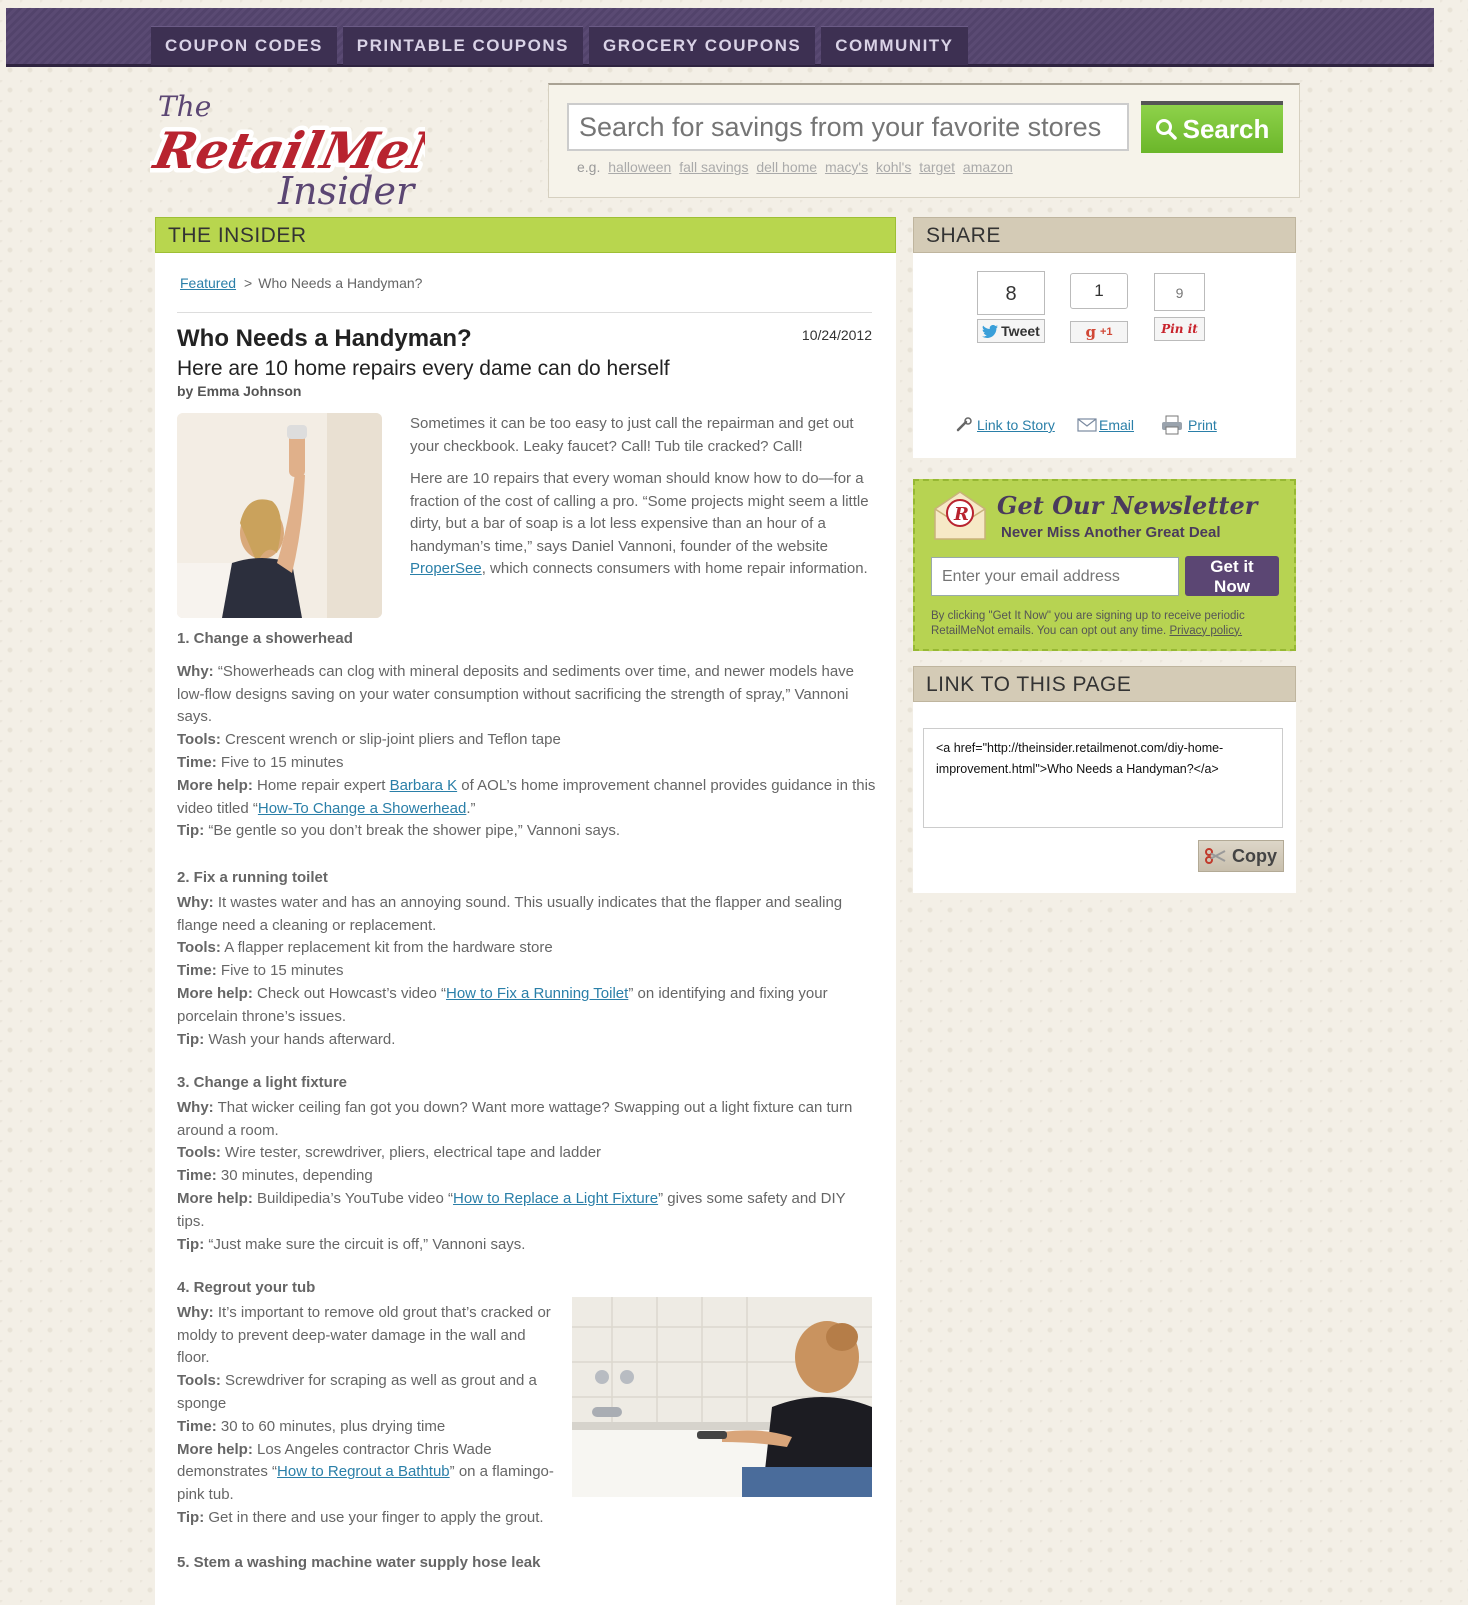 The image size is (1468, 1605). What do you see at coordinates (446, 568) in the screenshot?
I see `propersee-link: ProperSee` at bounding box center [446, 568].